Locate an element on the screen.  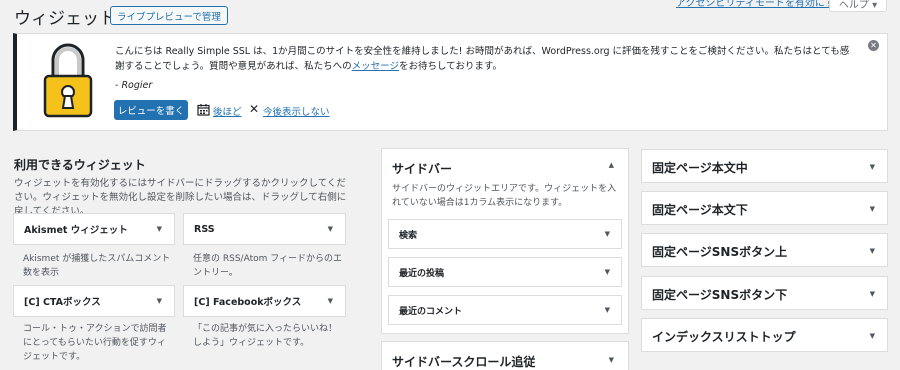
widget-title: 最近の投稿 is located at coordinates (422, 273).